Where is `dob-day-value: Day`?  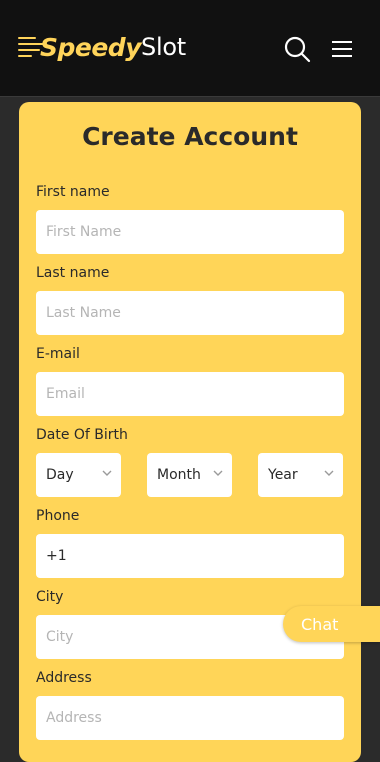
dob-day-value: Day is located at coordinates (60, 475).